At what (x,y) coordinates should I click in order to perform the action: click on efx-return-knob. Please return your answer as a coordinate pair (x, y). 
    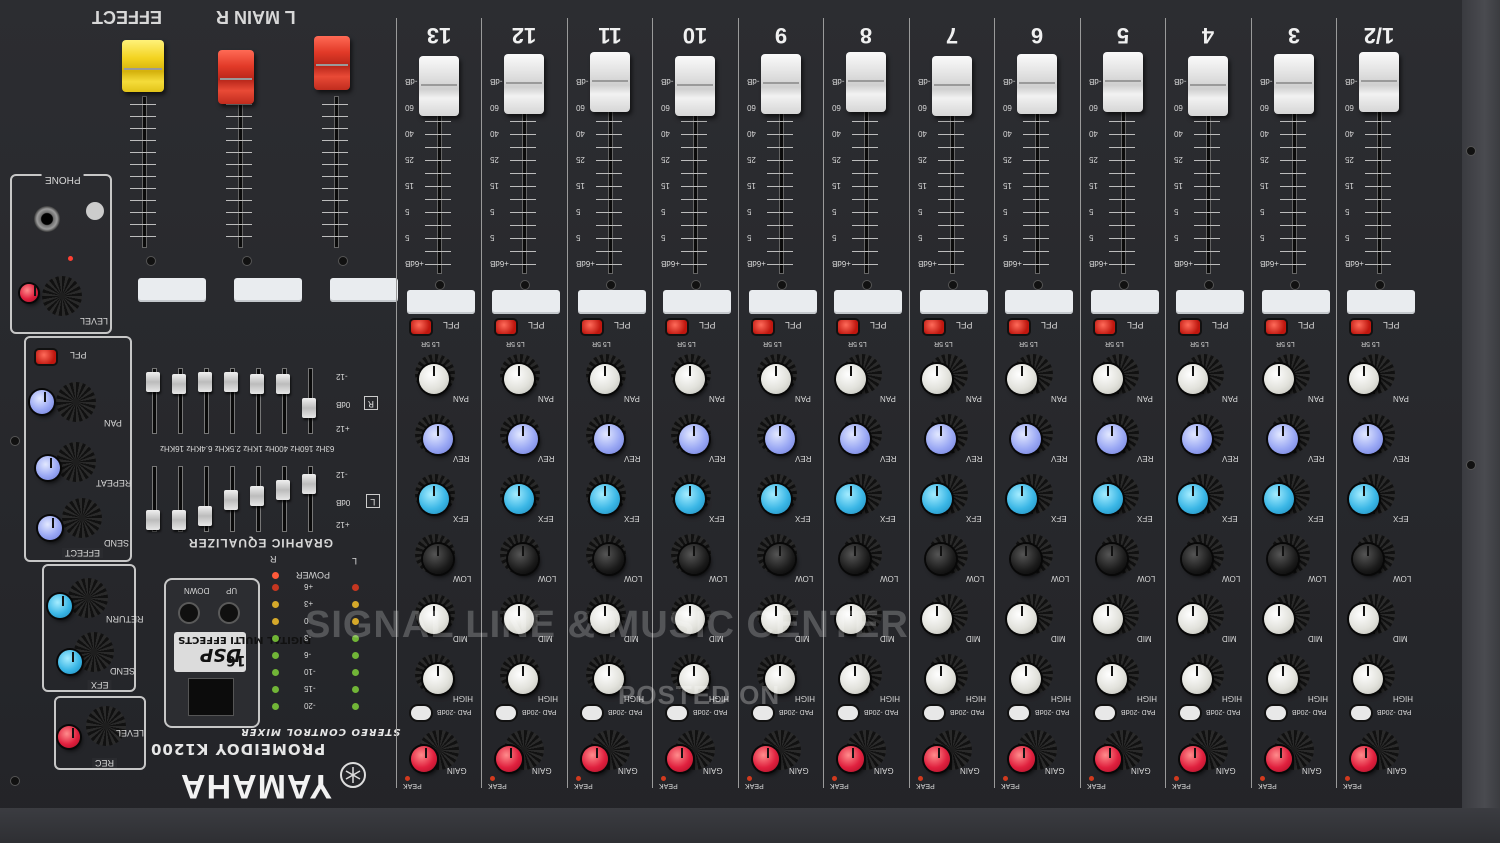
    Looking at the image, I should click on (60, 606).